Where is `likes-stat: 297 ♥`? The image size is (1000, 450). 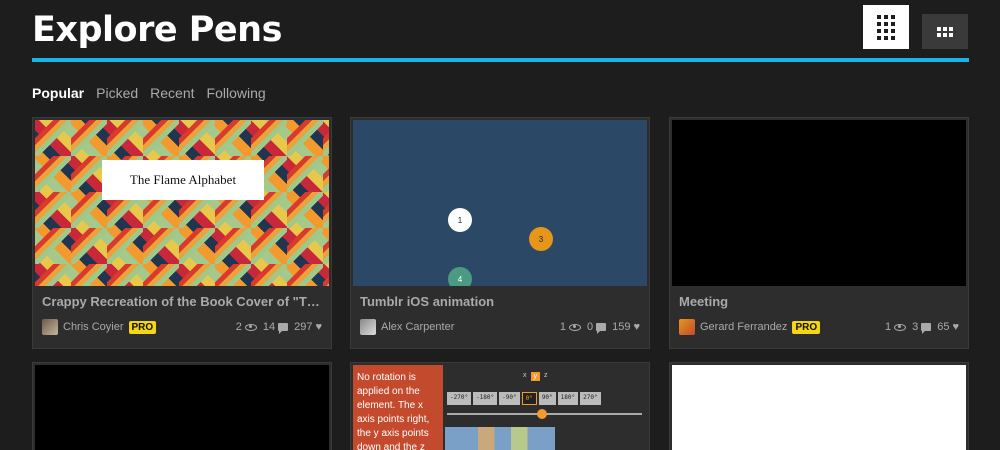
likes-stat: 297 ♥ is located at coordinates (308, 327).